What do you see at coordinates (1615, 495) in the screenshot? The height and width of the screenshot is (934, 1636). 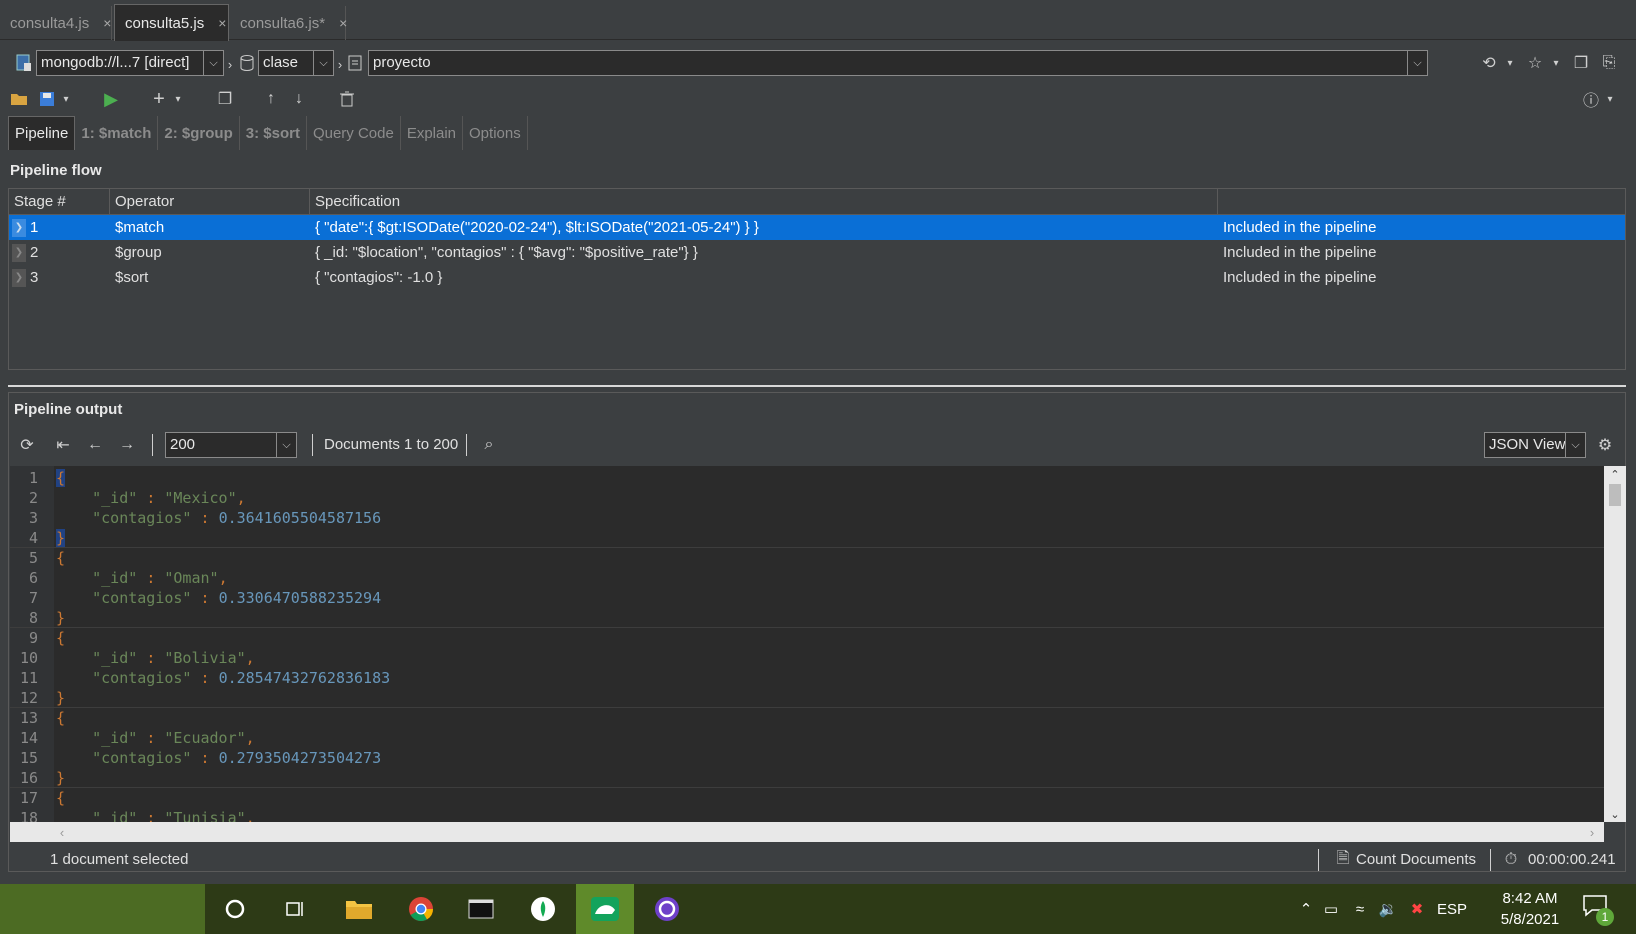 I see `scroll-thumb` at bounding box center [1615, 495].